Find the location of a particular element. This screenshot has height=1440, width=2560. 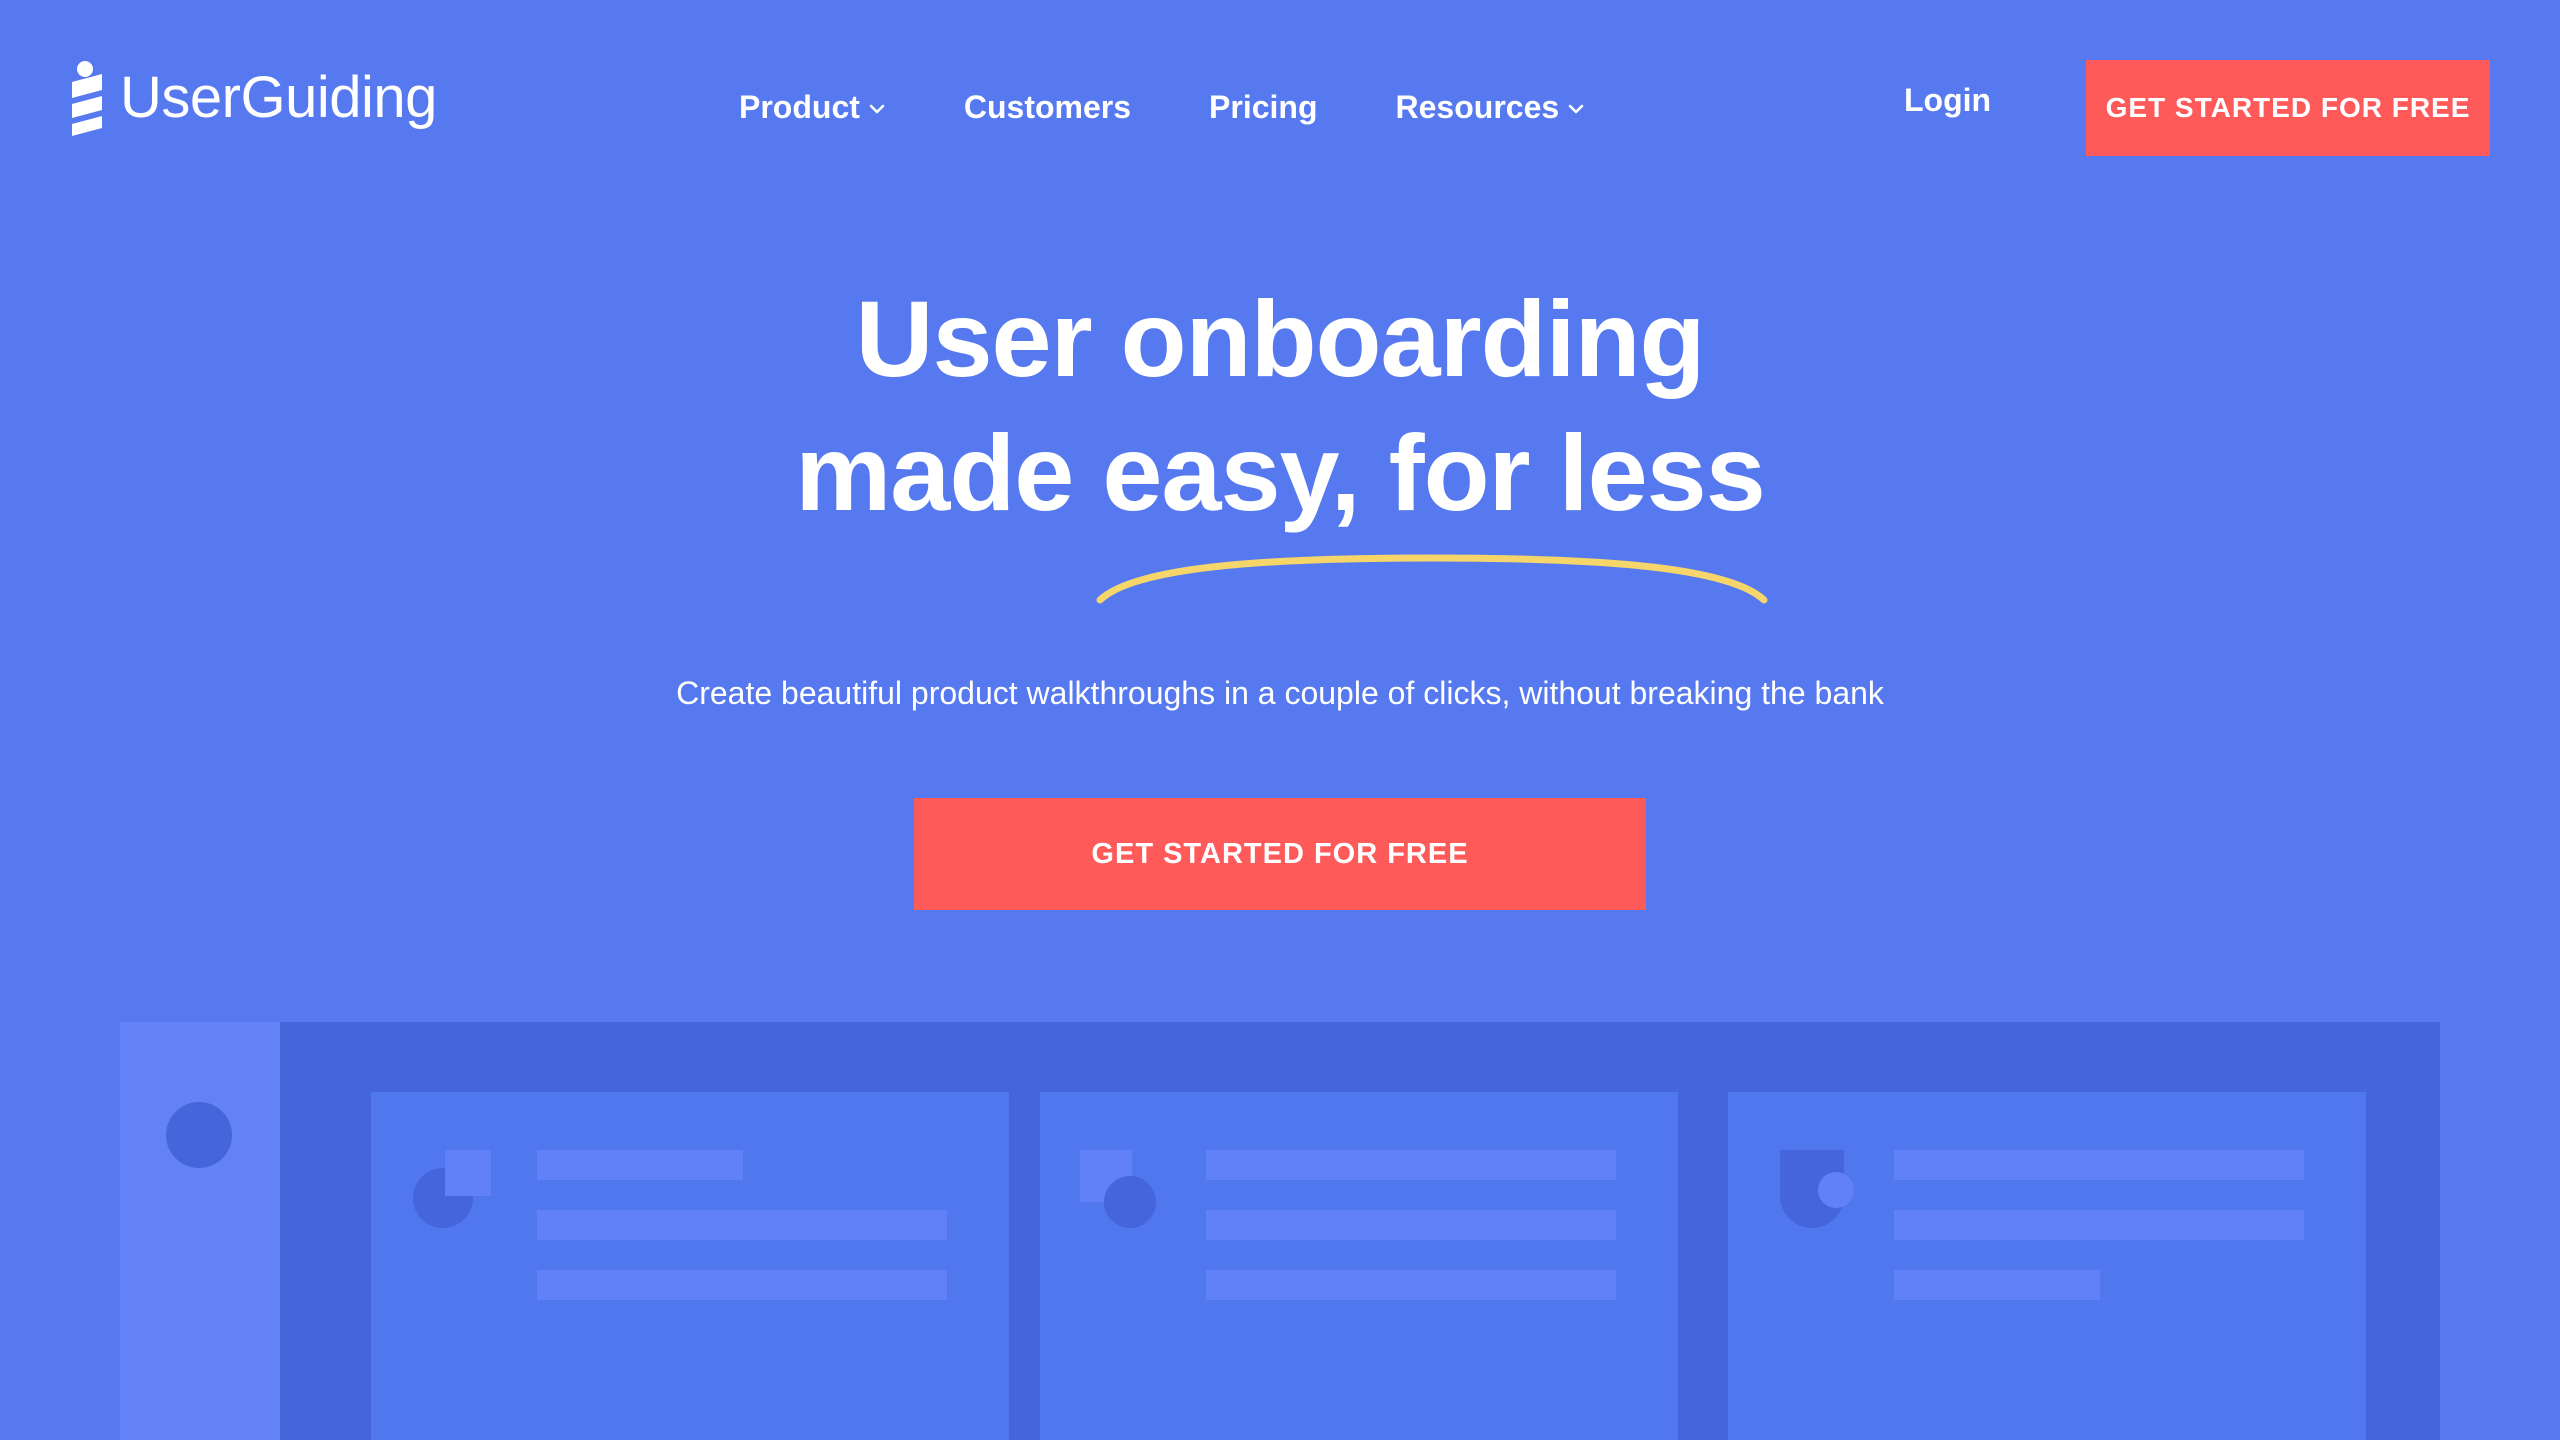

nav-item-product: Product is located at coordinates (812, 107).